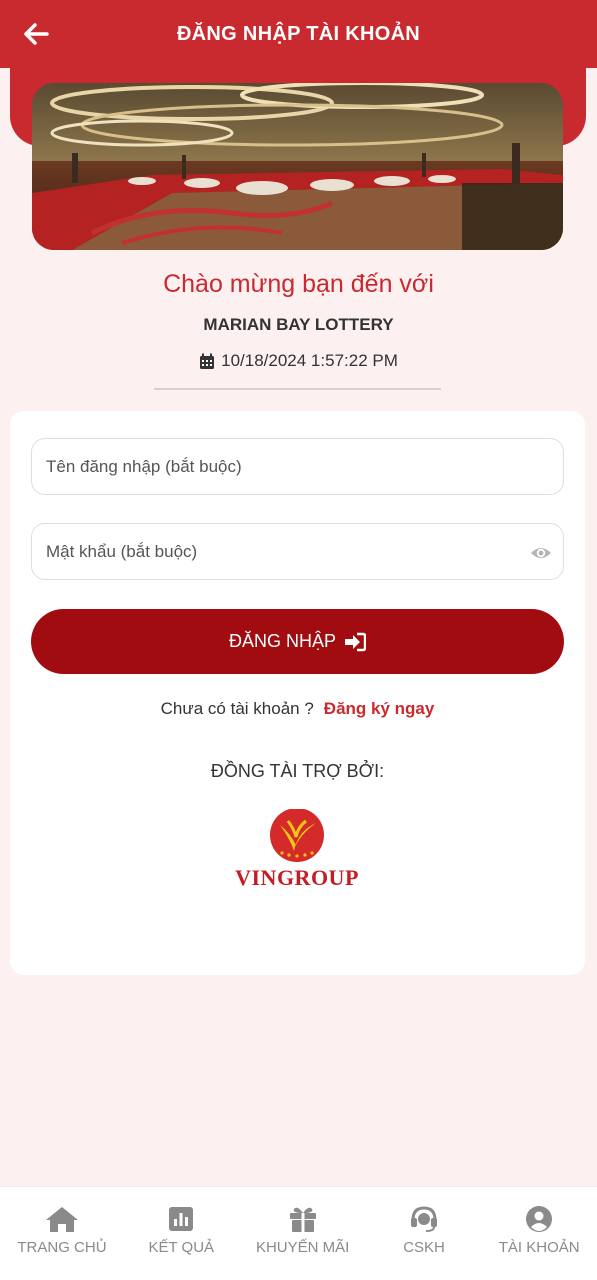  Describe the element at coordinates (297, 877) in the screenshot. I see `svg-text: VINGROUP` at that location.